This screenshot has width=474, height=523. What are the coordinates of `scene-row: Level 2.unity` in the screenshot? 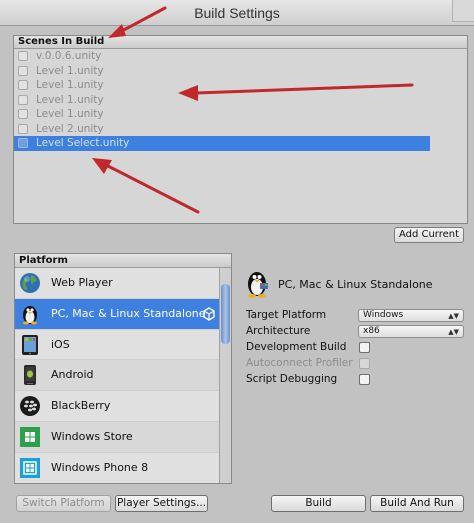 It's located at (240, 129).